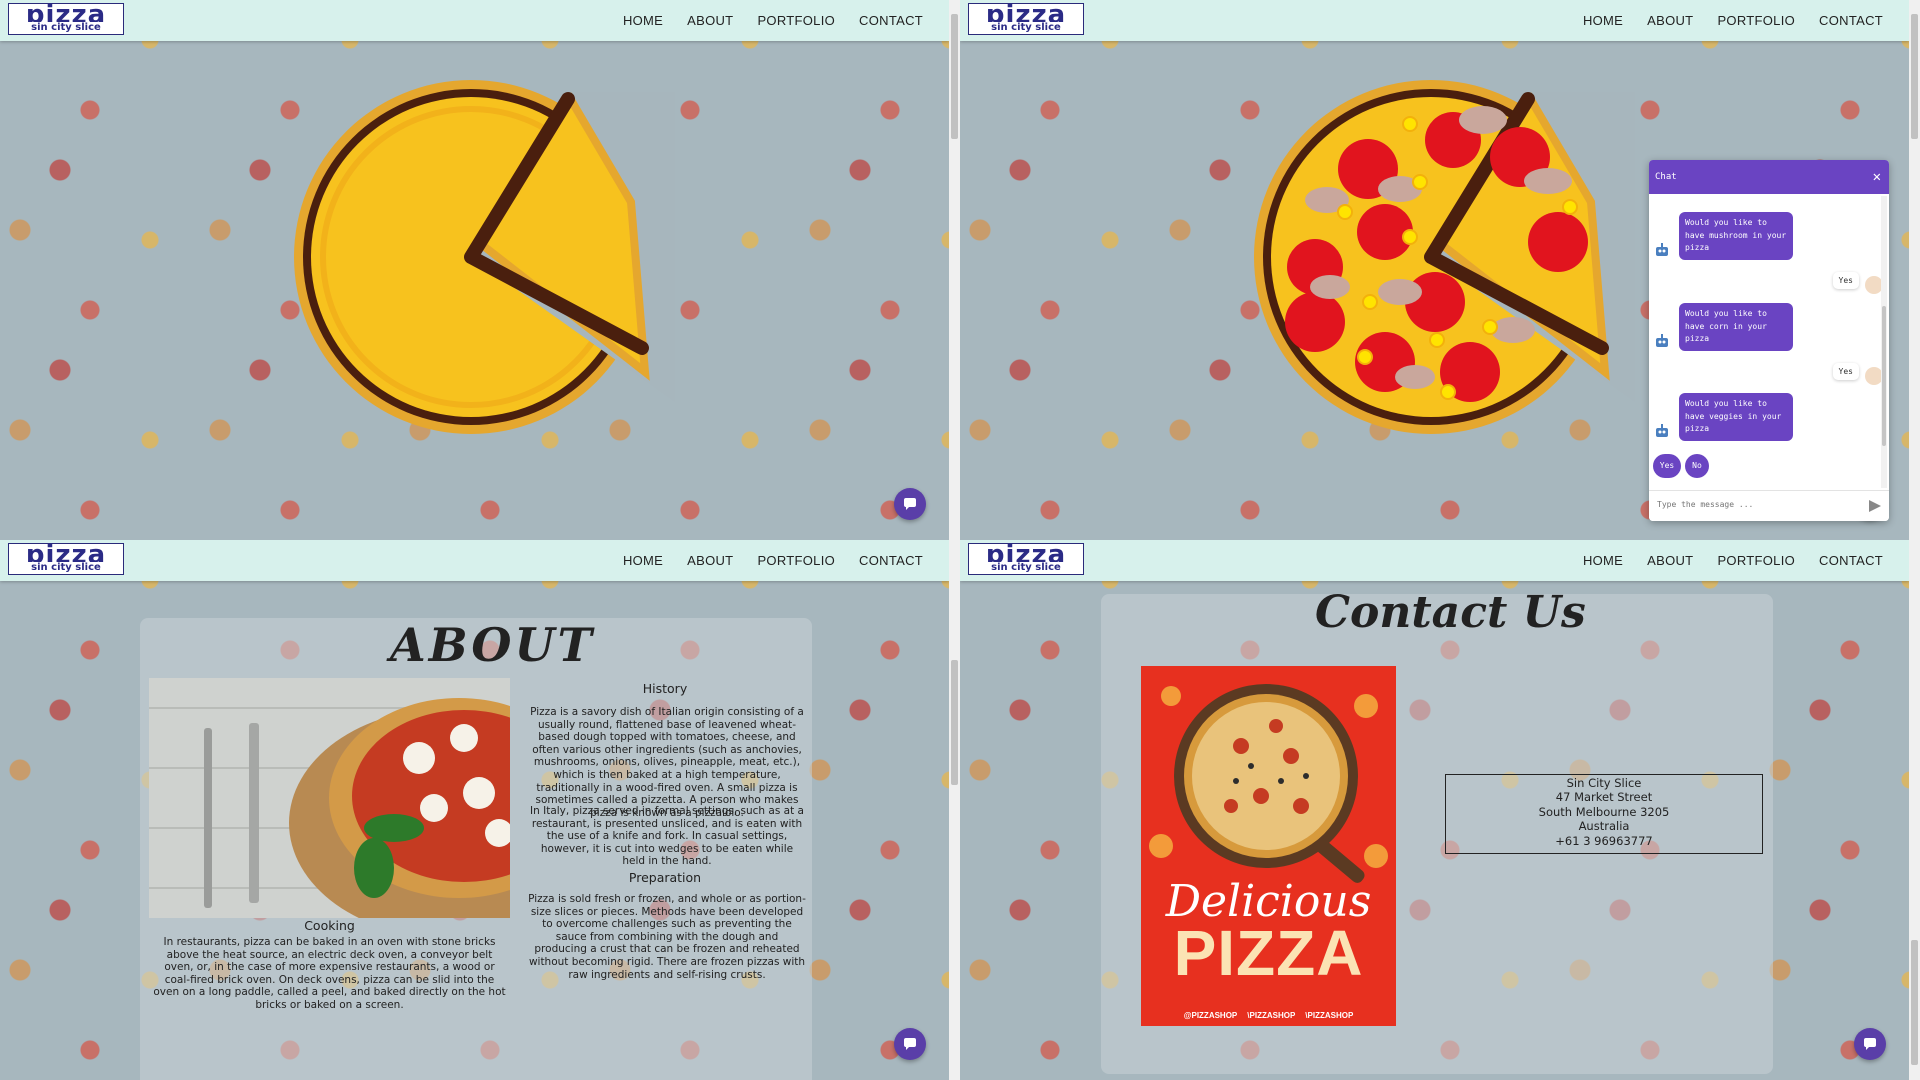  I want to click on address-country: Australia, so click(1604, 826).